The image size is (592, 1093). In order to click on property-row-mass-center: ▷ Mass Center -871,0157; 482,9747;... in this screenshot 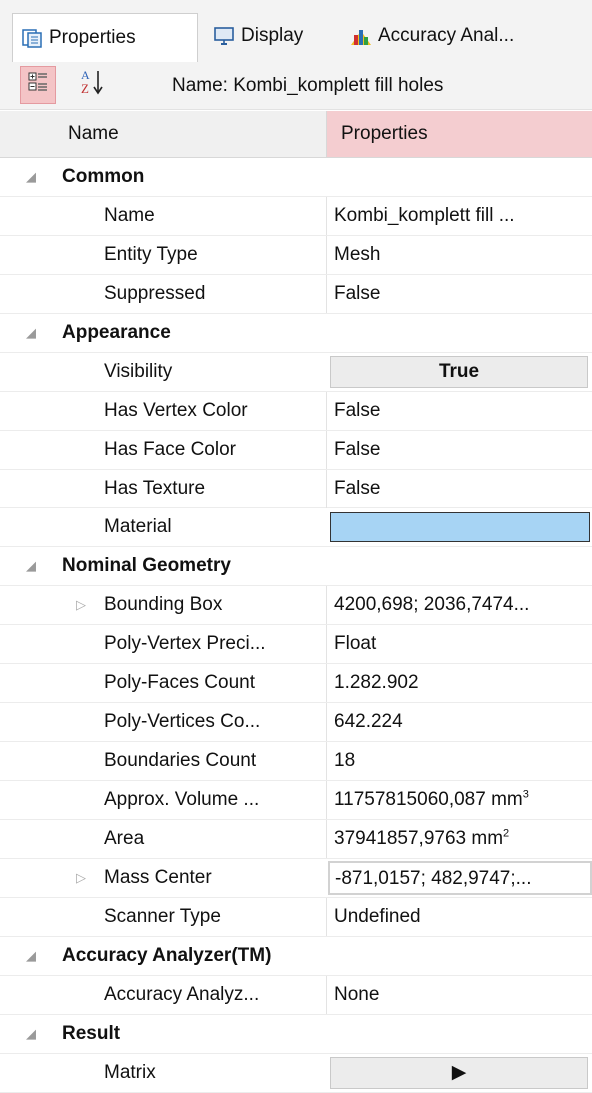, I will do `click(296, 878)`.